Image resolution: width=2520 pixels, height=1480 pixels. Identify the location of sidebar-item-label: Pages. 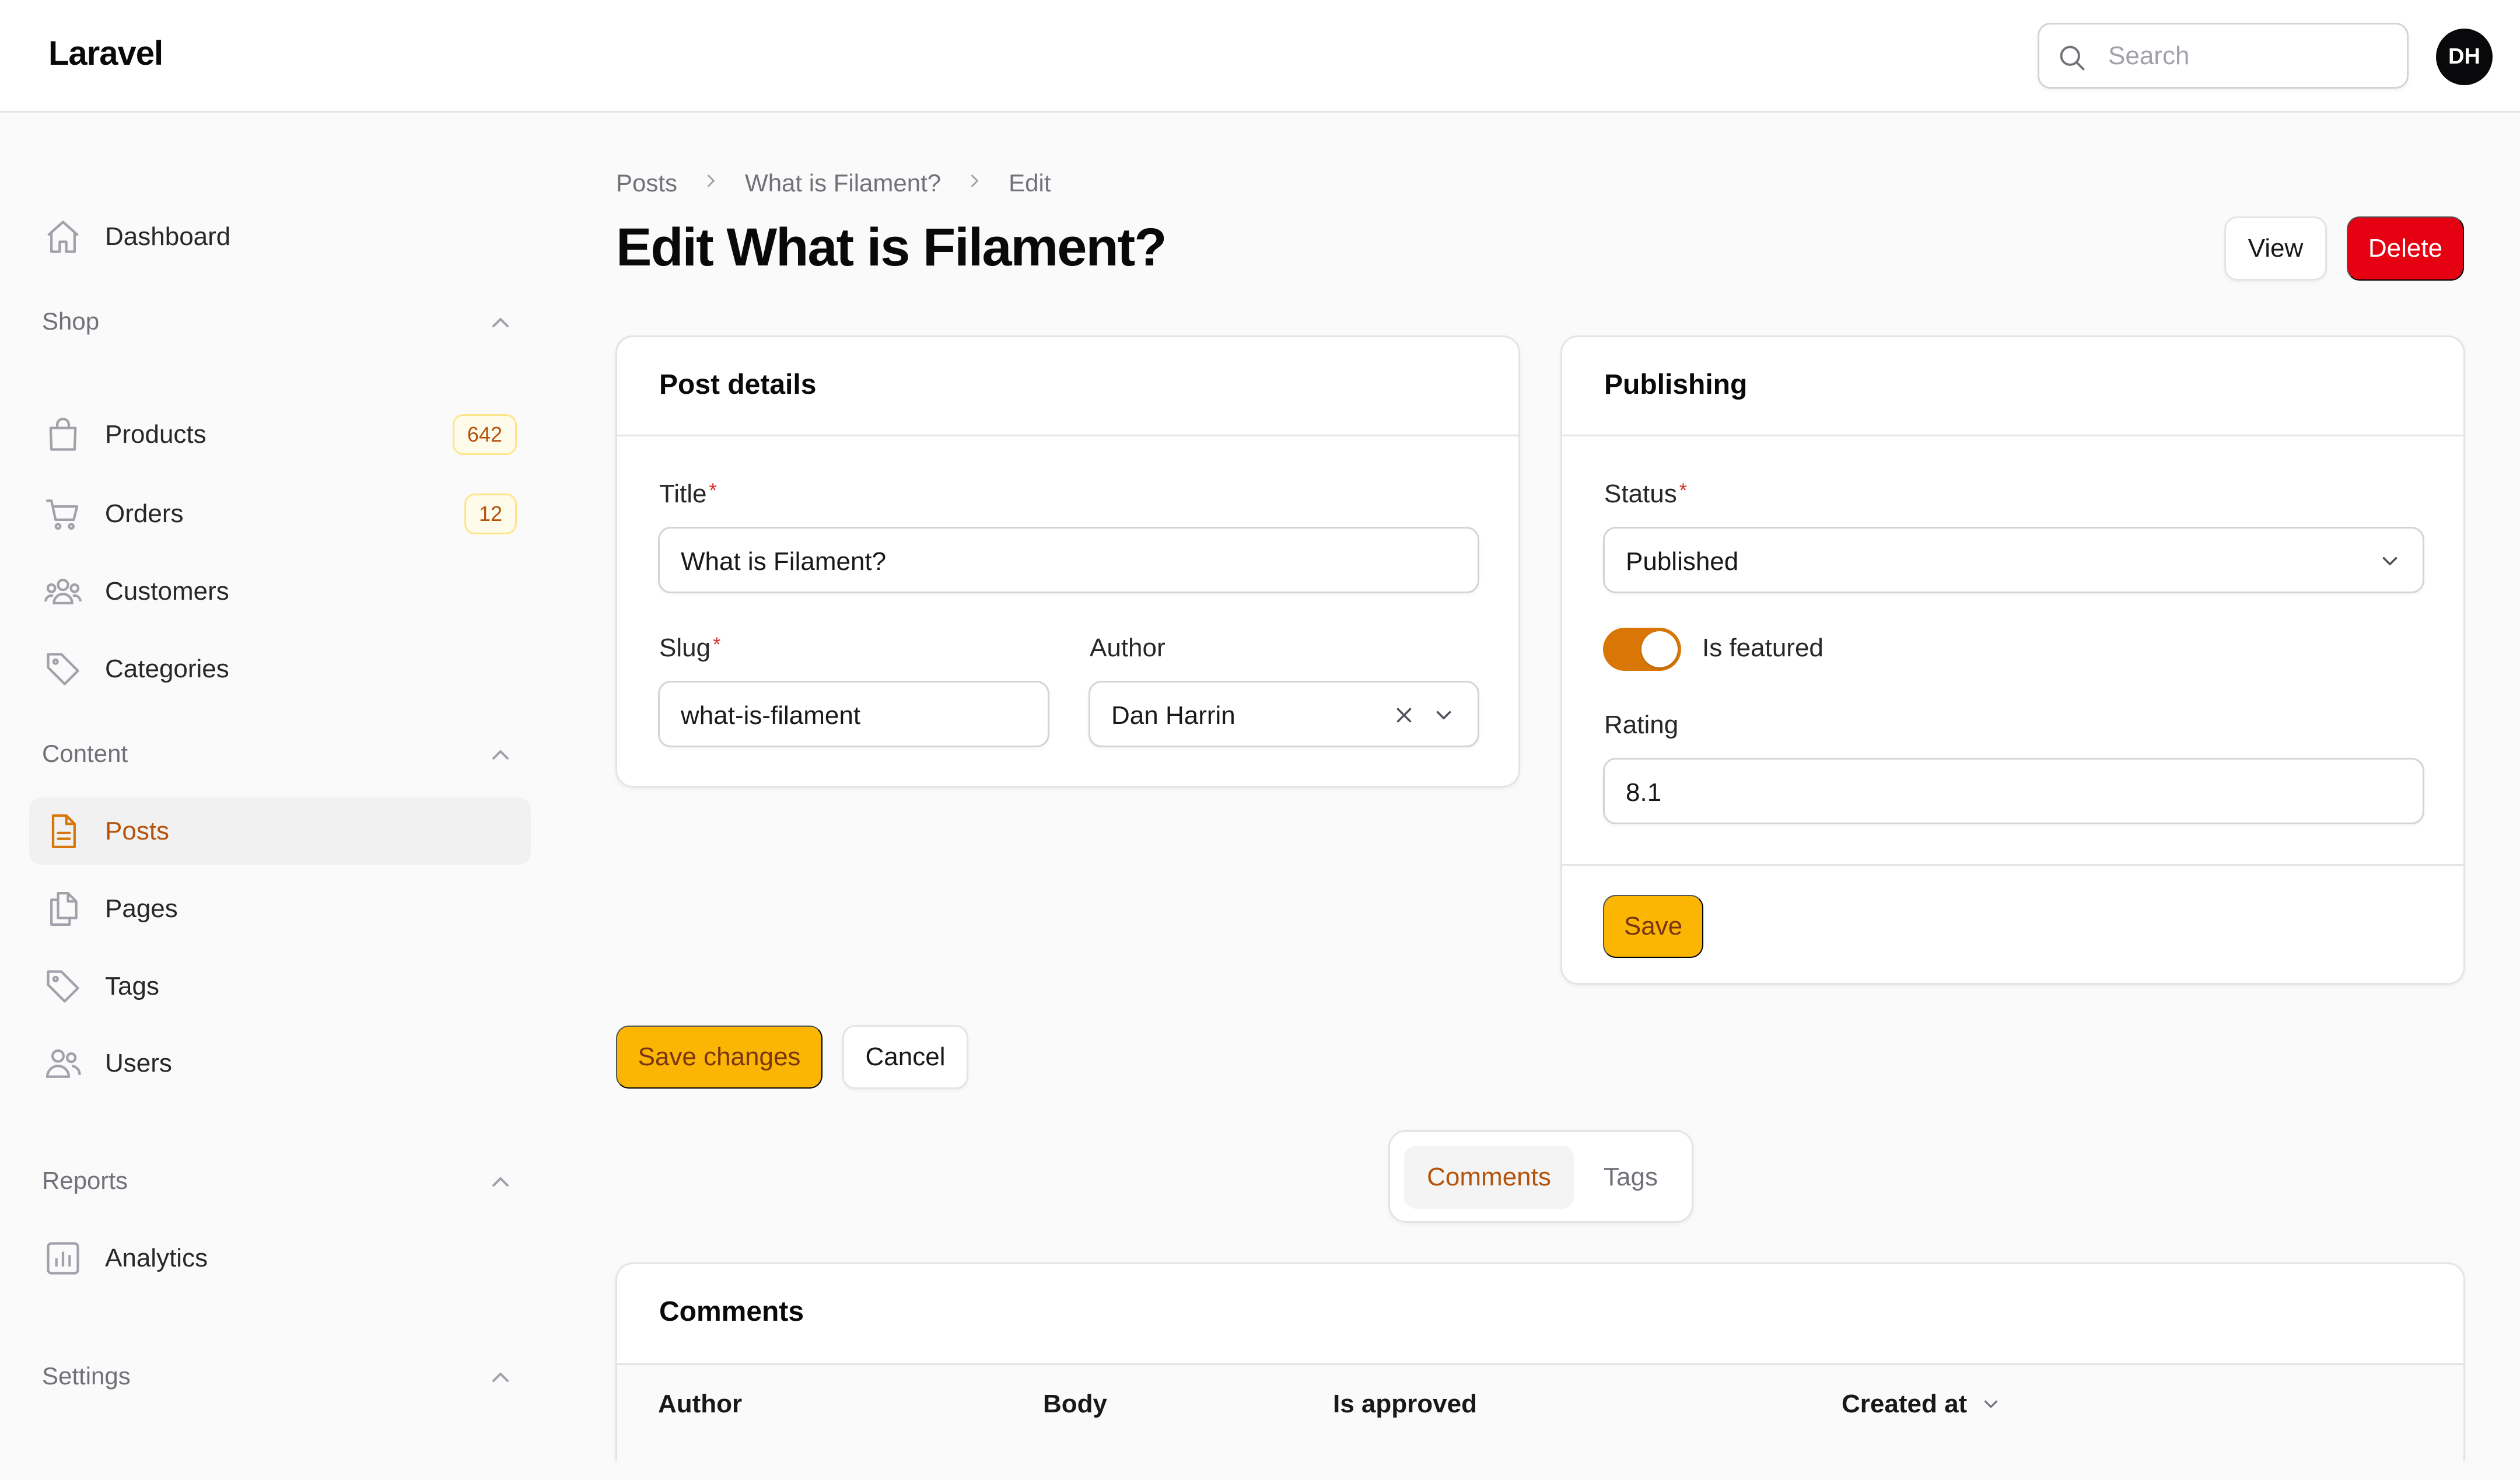
(141, 908).